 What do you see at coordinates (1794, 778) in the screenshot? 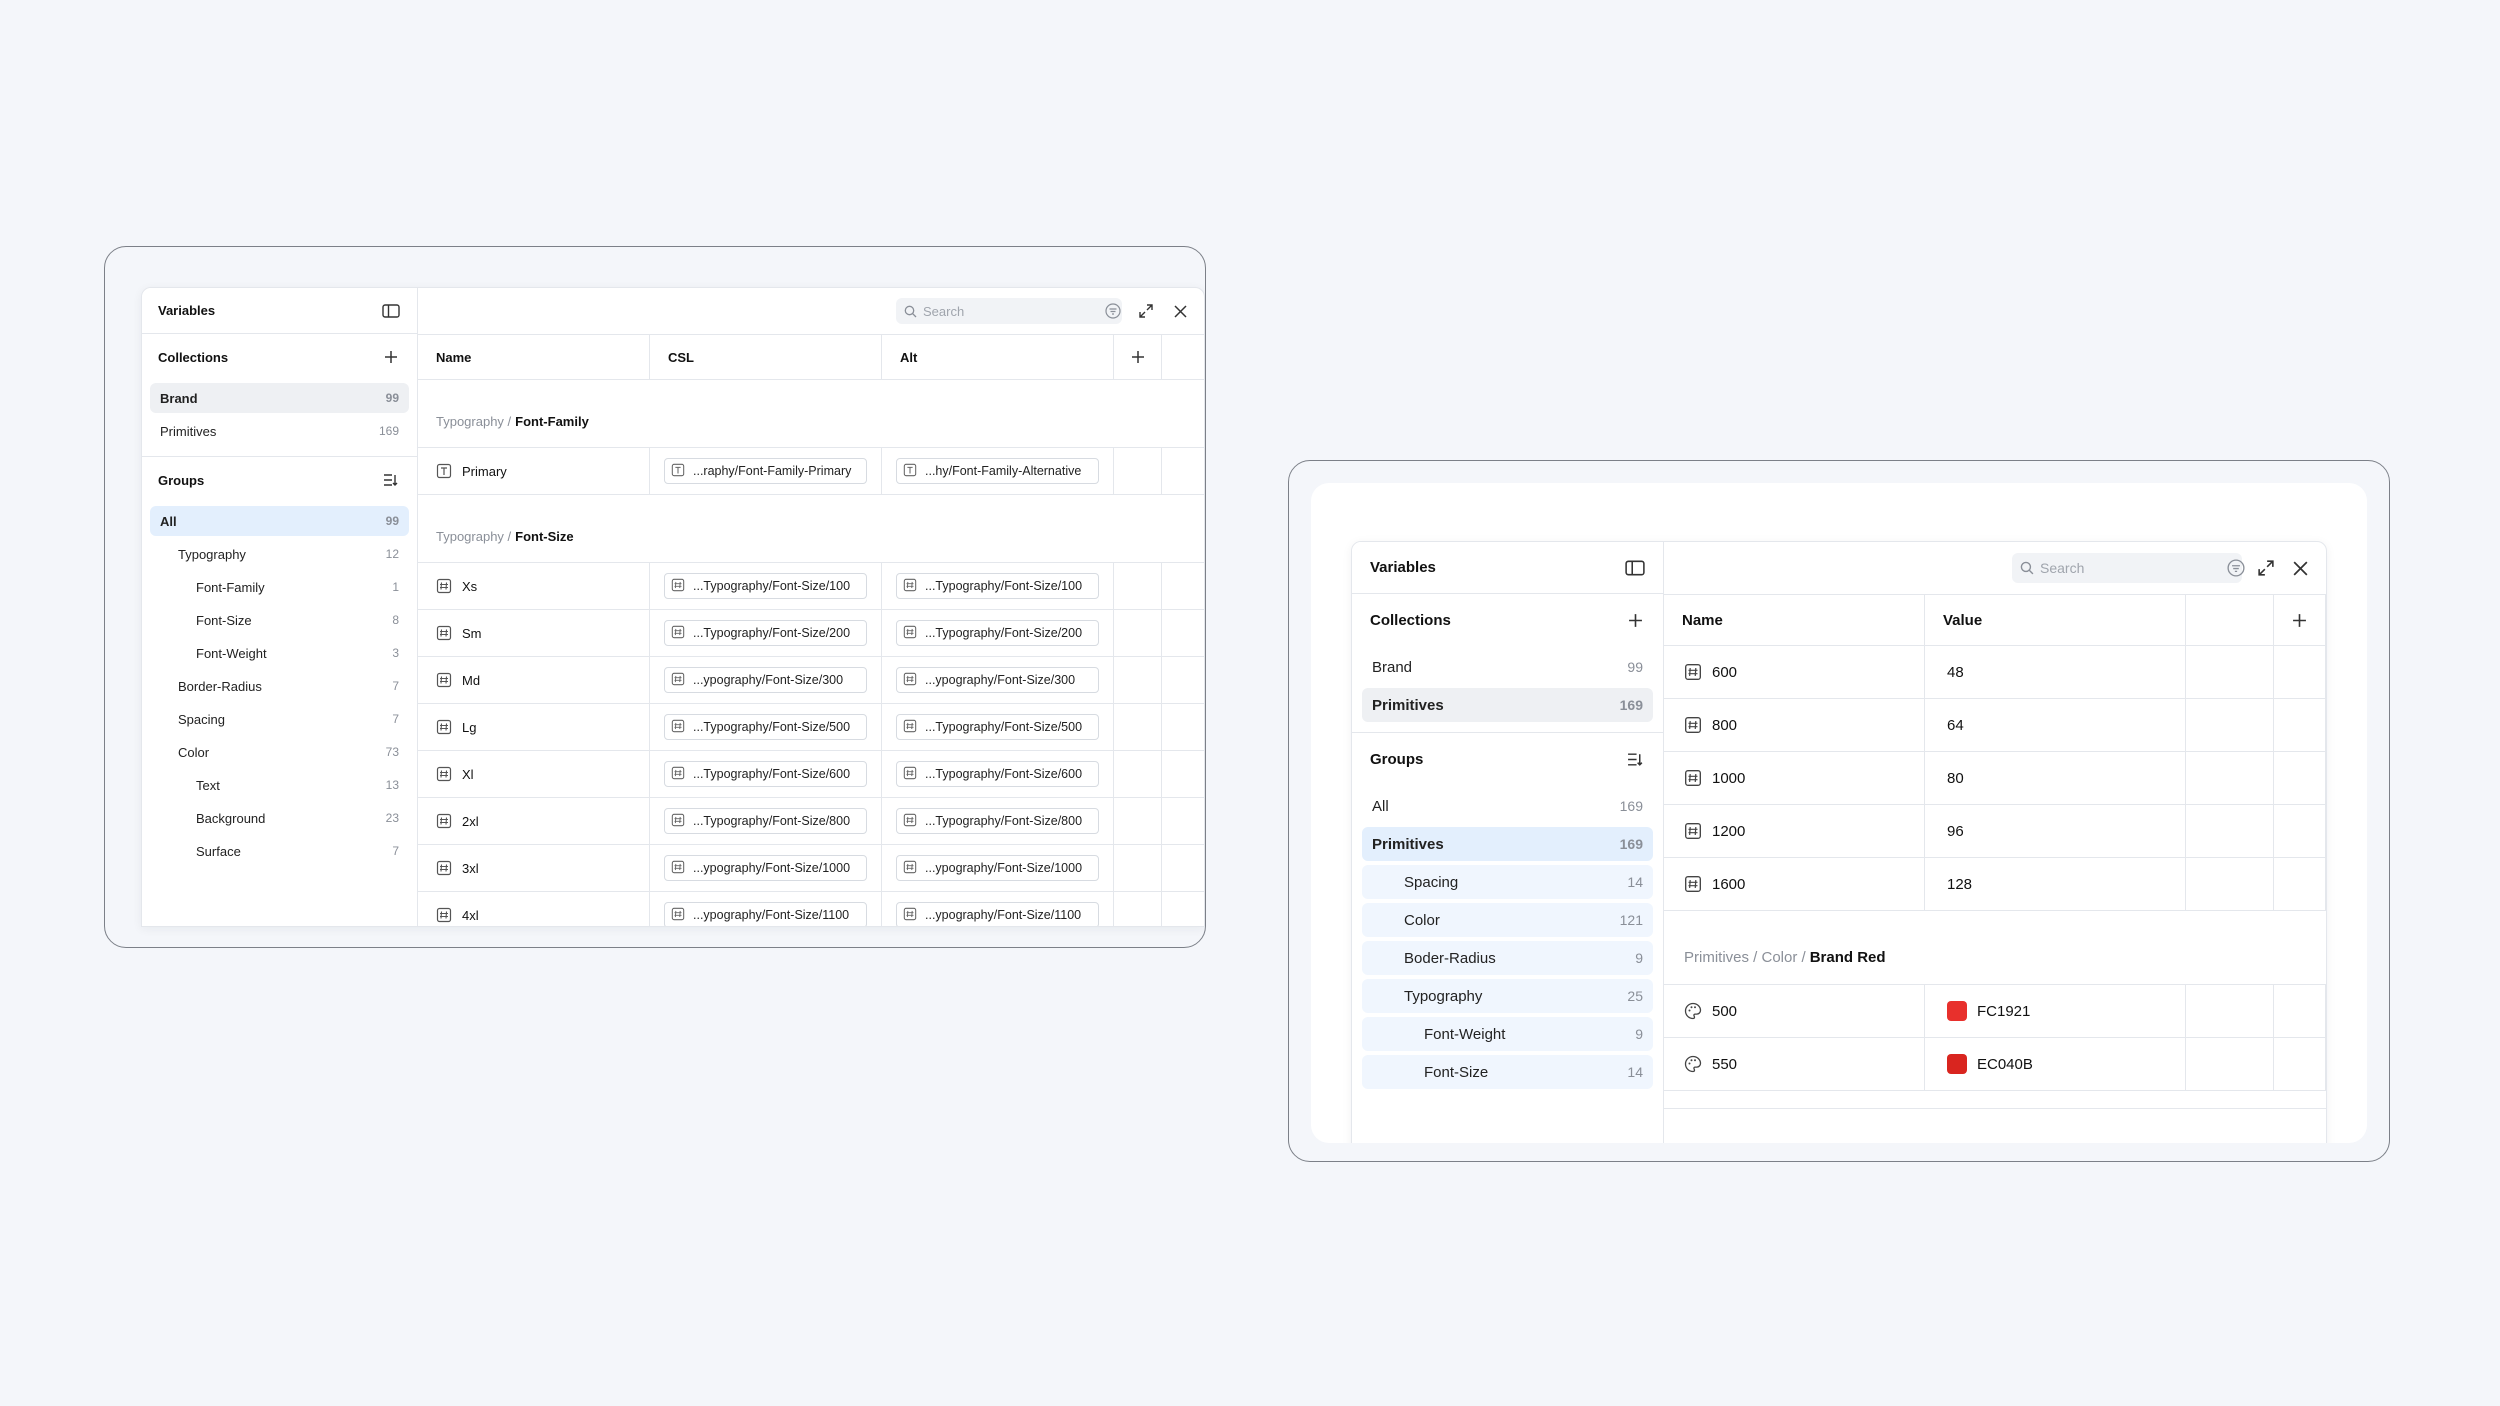
I see `name-cell: 1000` at bounding box center [1794, 778].